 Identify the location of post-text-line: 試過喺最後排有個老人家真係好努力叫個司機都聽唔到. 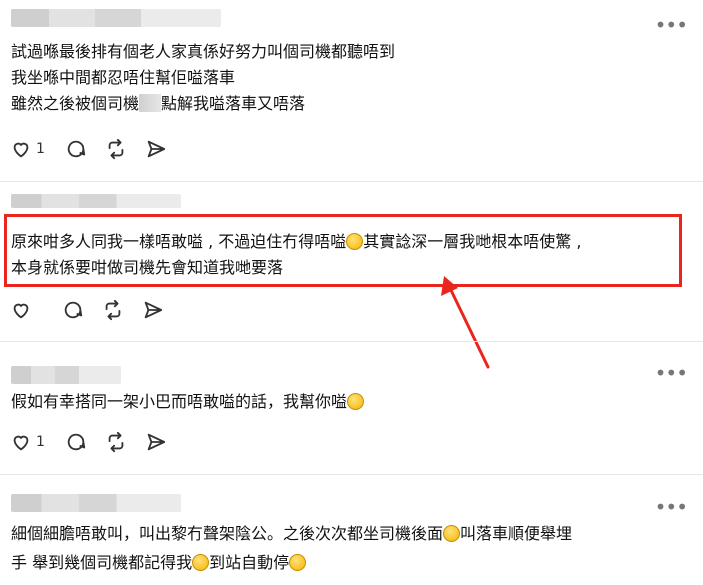
(203, 51).